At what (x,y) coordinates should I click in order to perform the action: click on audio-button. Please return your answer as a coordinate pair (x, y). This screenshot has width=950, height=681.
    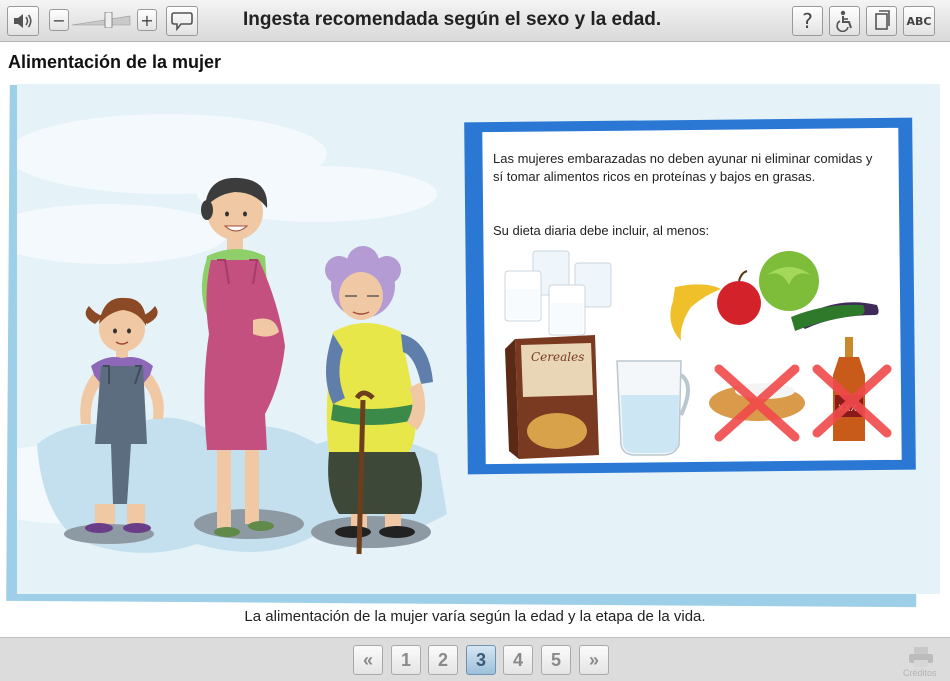
    Looking at the image, I should click on (23, 21).